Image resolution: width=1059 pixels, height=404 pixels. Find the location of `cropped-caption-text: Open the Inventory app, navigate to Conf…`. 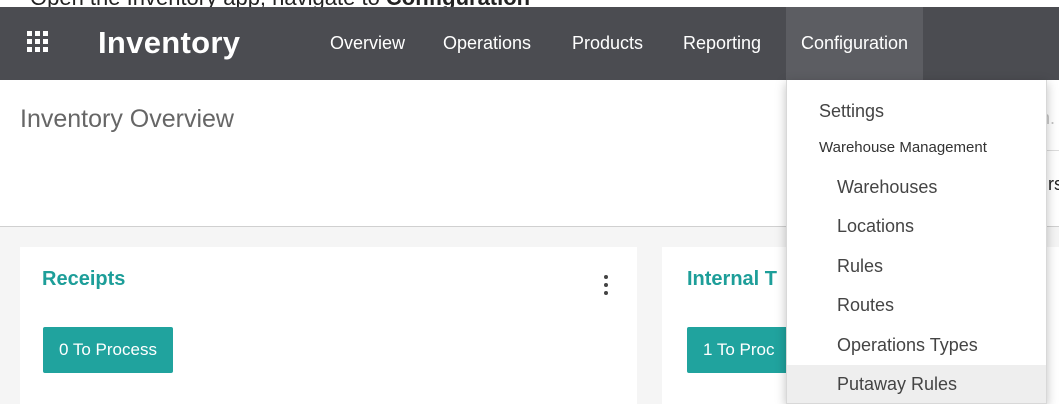

cropped-caption-text: Open the Inventory app, navigate to Conf… is located at coordinates (280, 3).